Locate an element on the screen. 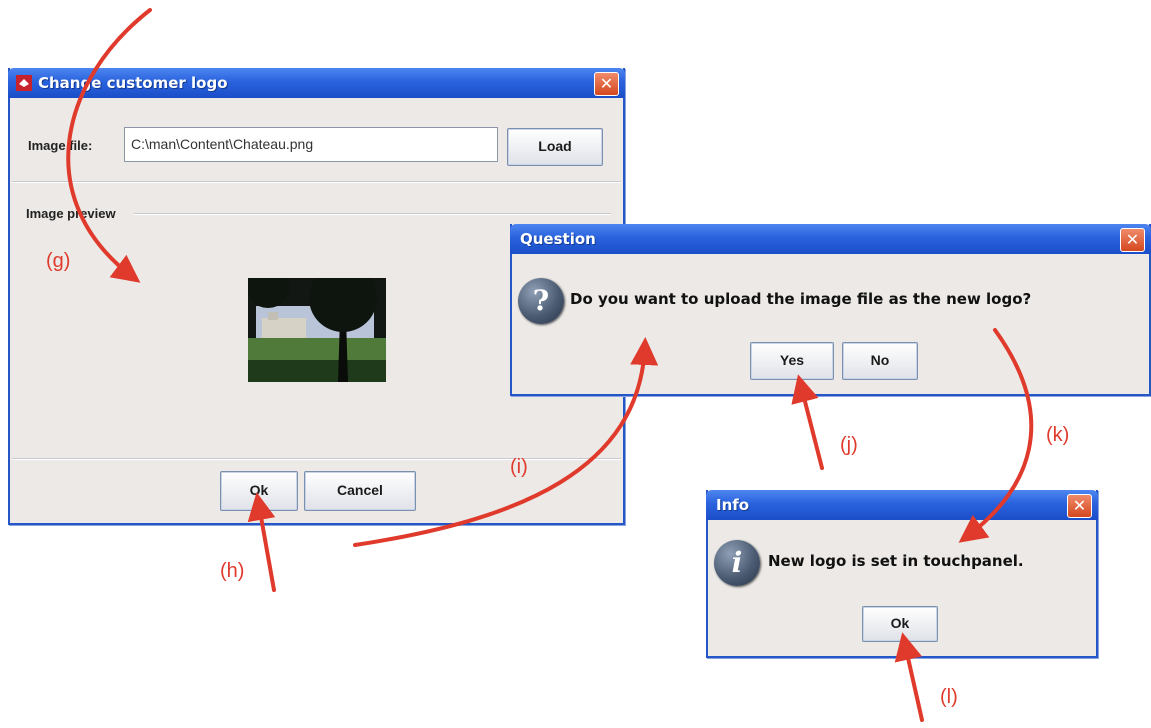 The height and width of the screenshot is (728, 1151). dialog-titlebar: Change customer logo ✕ is located at coordinates (316, 83).